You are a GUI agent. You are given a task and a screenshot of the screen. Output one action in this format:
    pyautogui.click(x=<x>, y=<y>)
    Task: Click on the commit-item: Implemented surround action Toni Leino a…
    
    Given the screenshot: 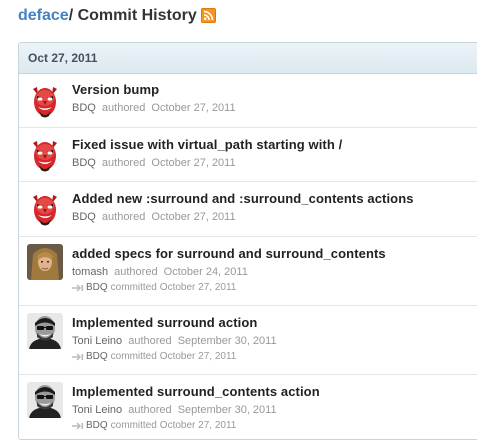 What is the action you would take?
    pyautogui.click(x=248, y=340)
    